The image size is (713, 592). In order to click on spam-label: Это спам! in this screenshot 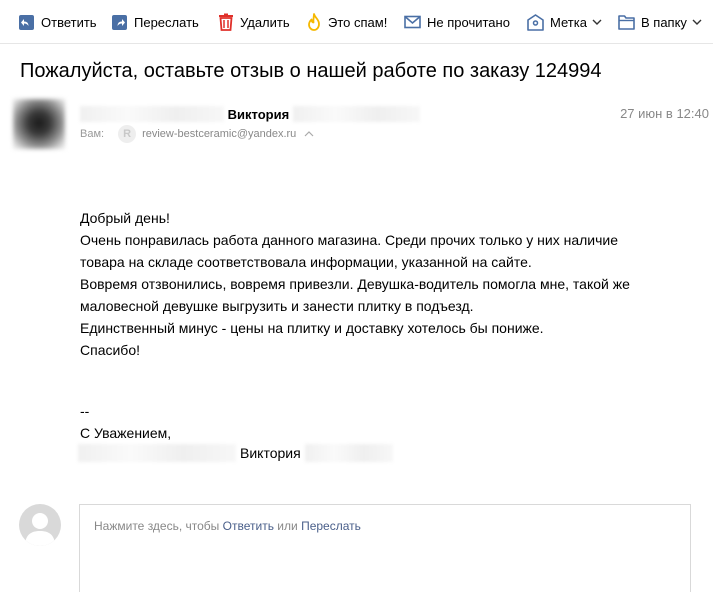, I will do `click(358, 22)`.